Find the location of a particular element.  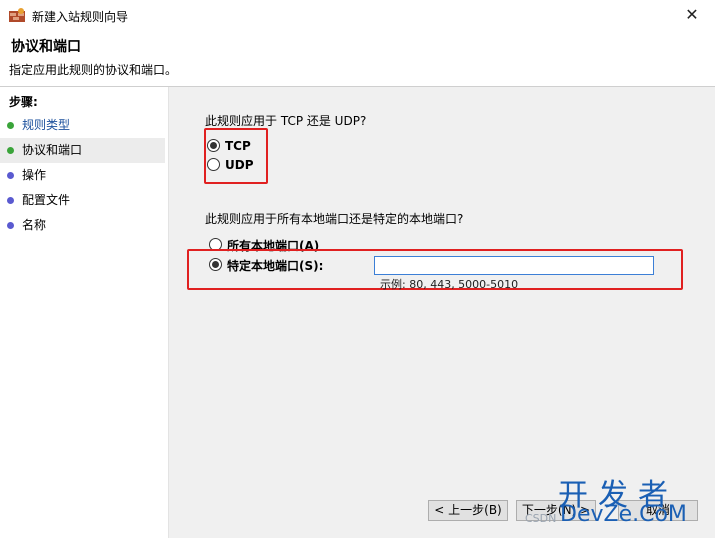

close-button: ✕ is located at coordinates (692, 15).